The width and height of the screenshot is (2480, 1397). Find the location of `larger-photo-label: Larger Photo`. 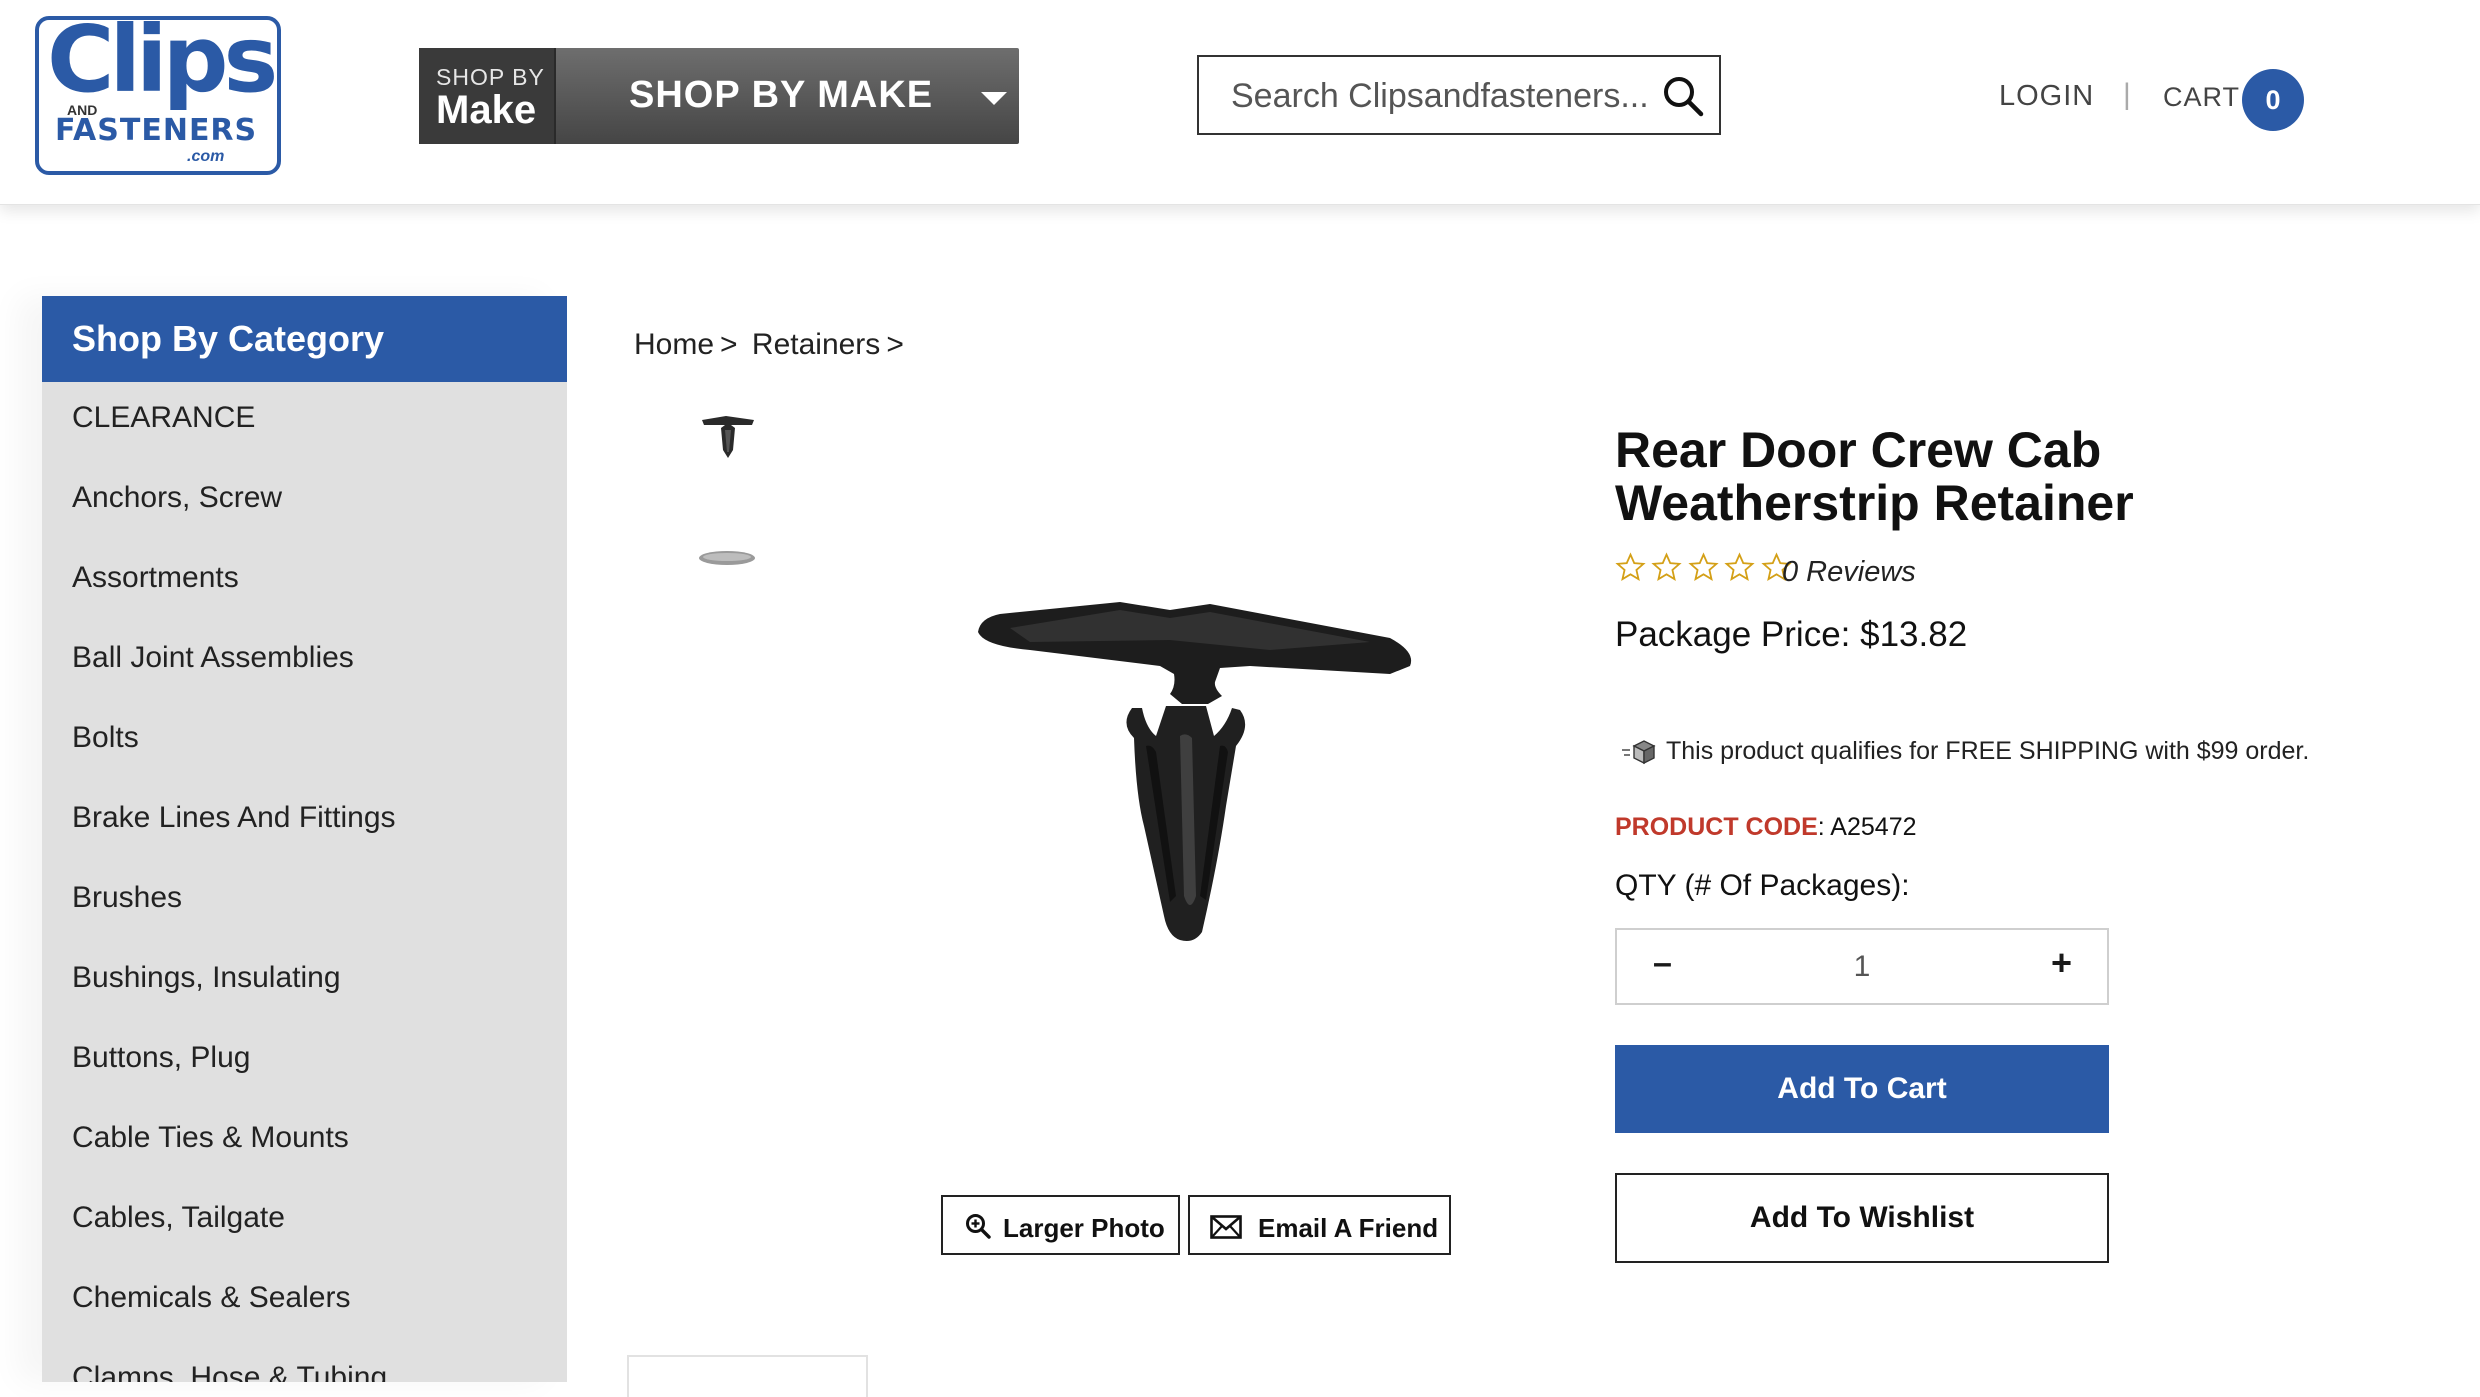

larger-photo-label: Larger Photo is located at coordinates (1084, 1228).